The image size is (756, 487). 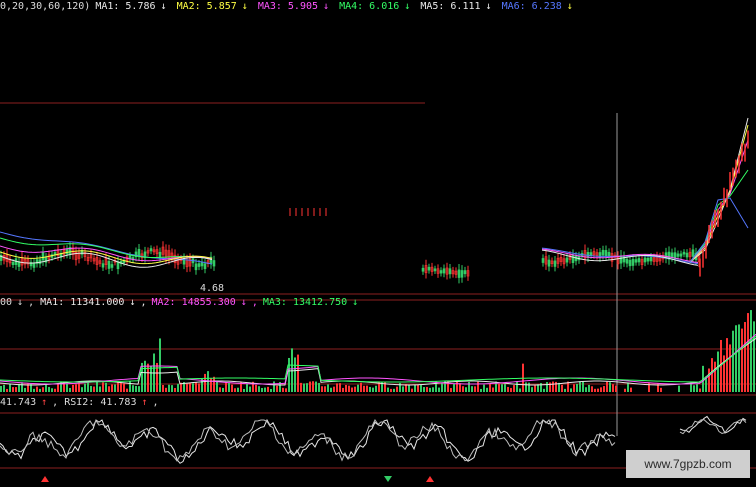 What do you see at coordinates (204, 302) in the screenshot?
I see `vol-ma2-value: MA2: 14855.300 ↓,` at bounding box center [204, 302].